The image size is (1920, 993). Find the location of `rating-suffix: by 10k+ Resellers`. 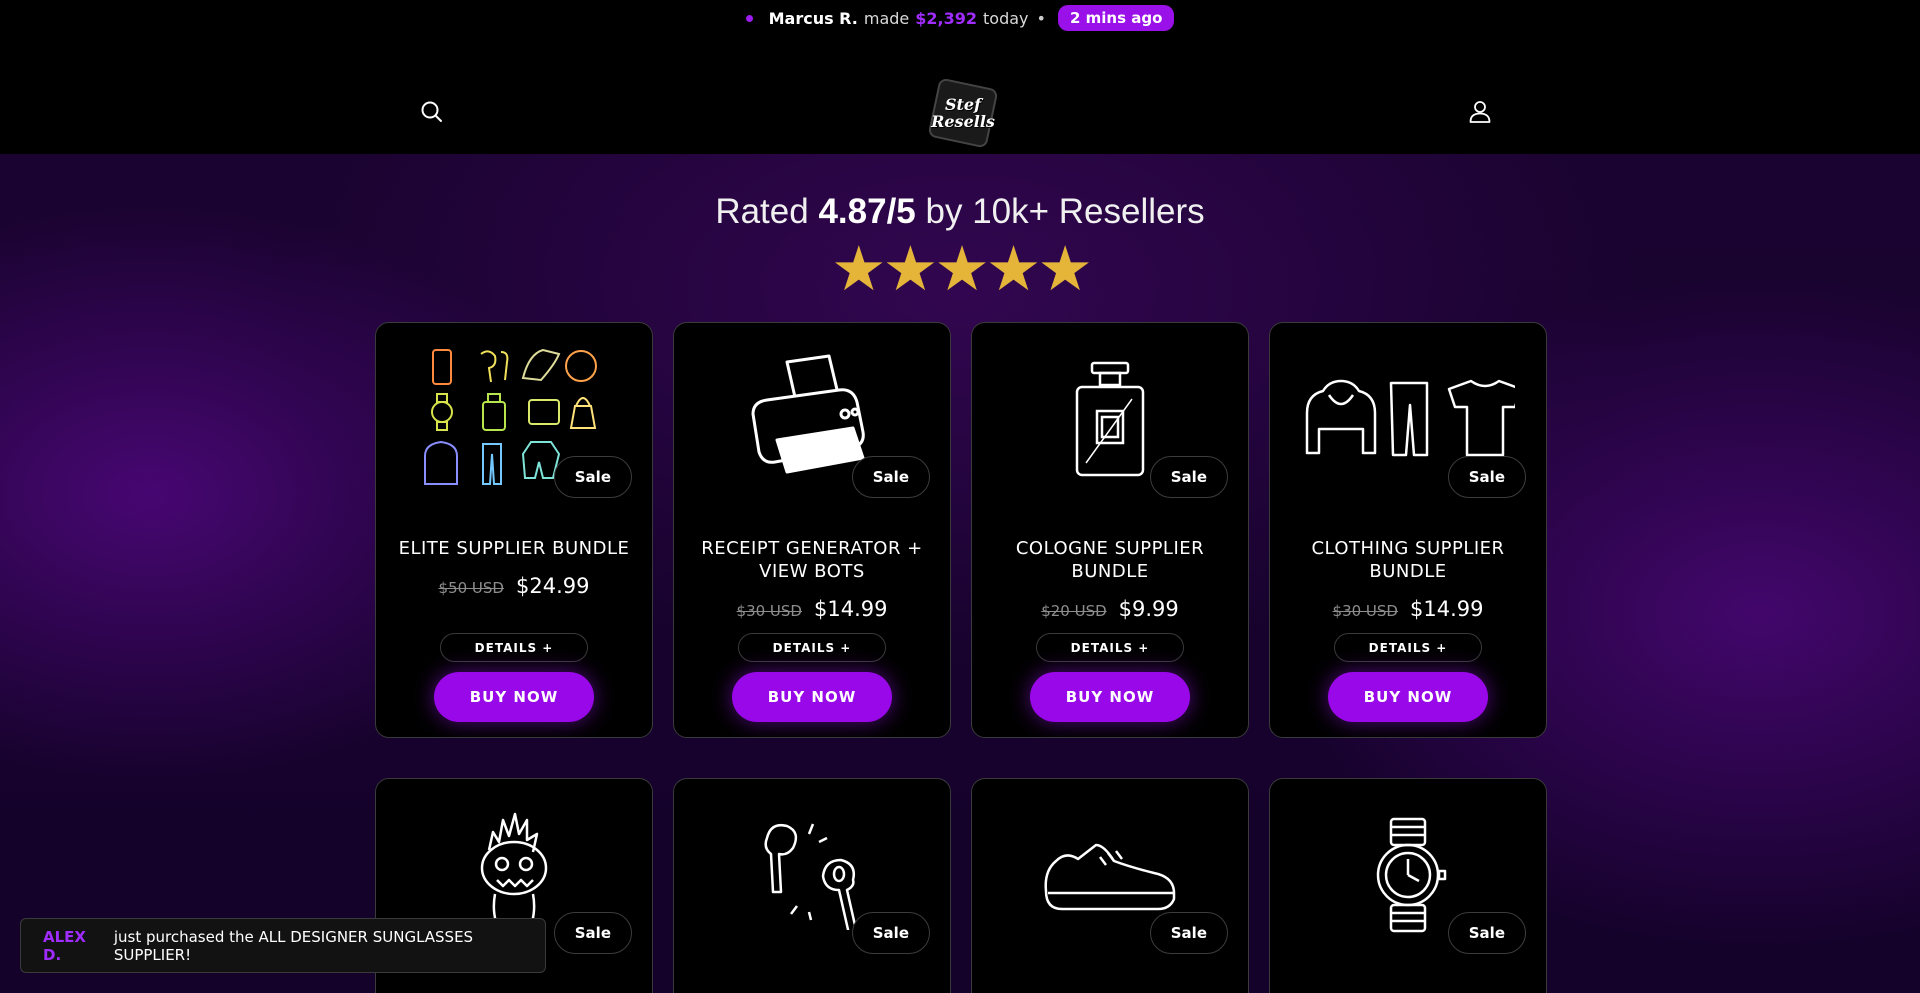

rating-suffix: by 10k+ Resellers is located at coordinates (1065, 211).